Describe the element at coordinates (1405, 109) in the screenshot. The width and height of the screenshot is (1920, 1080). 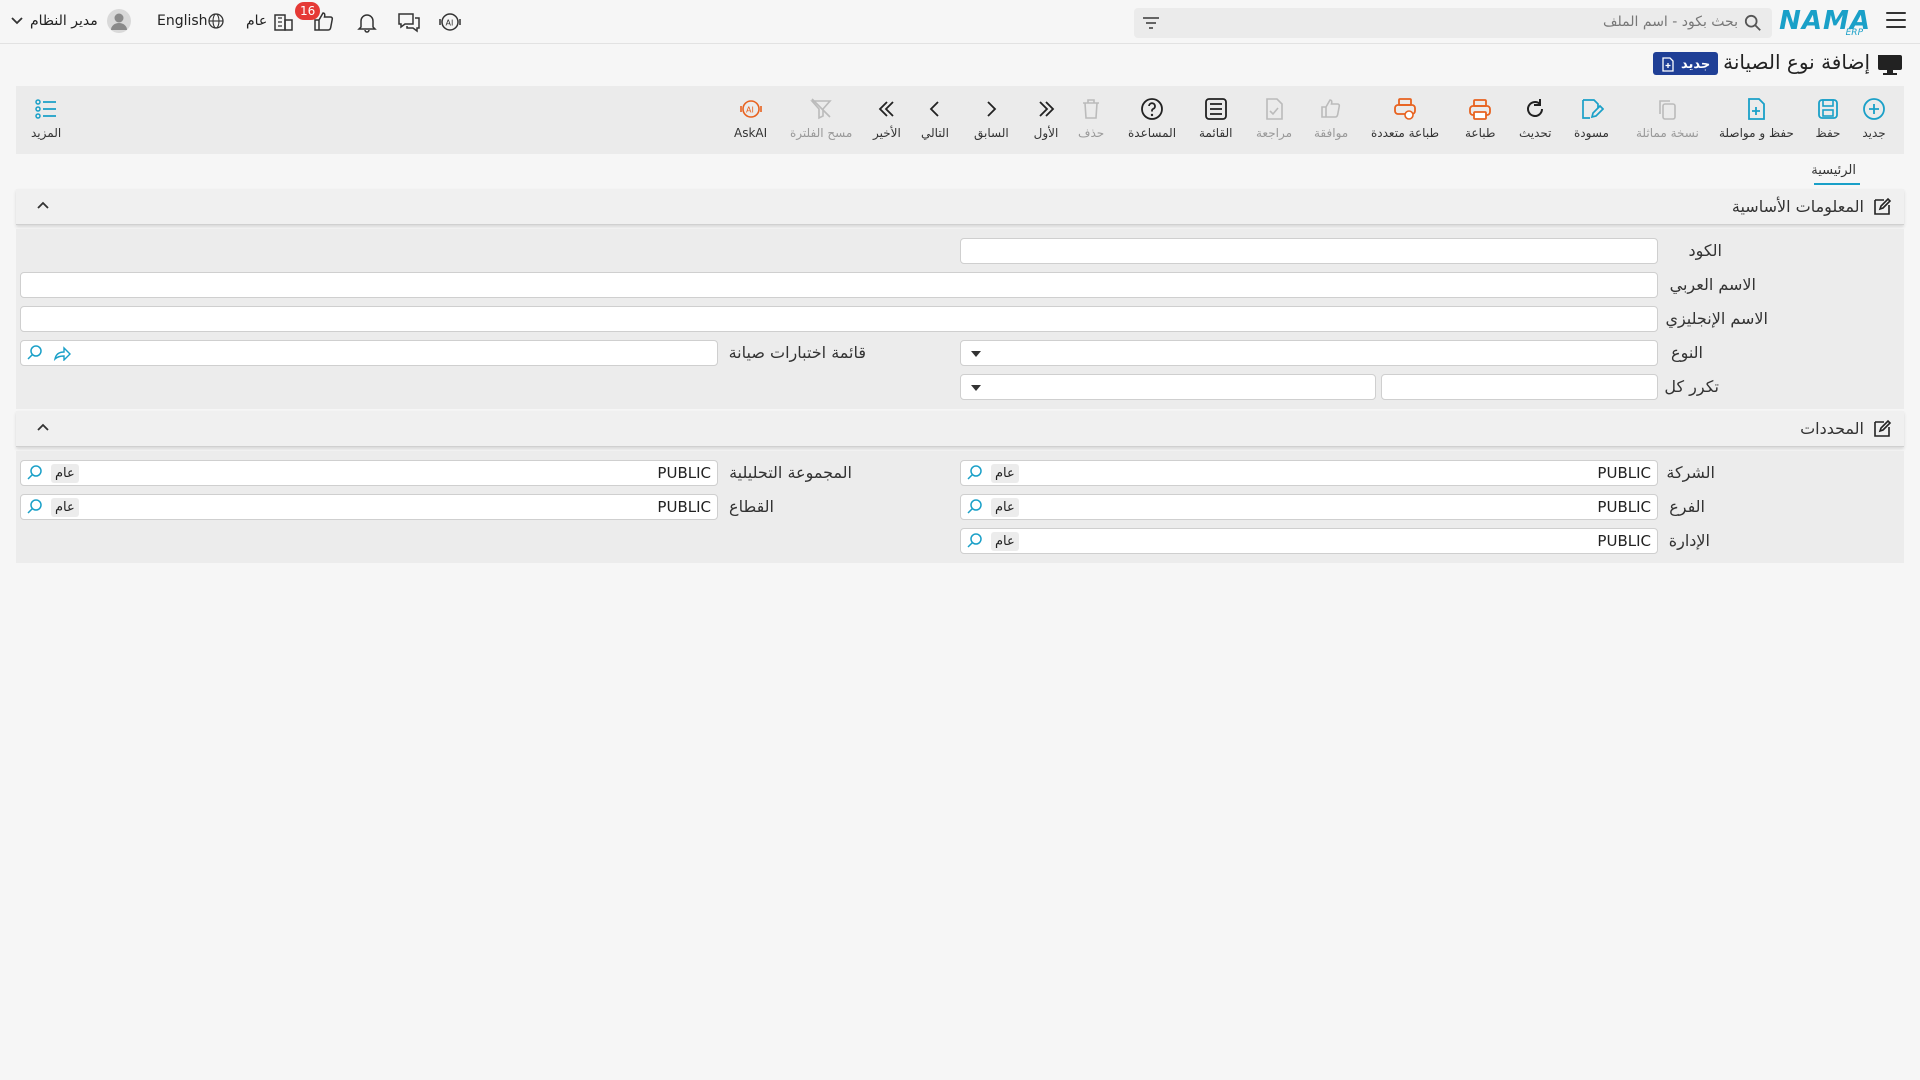
I see `multi-printer-icon` at that location.